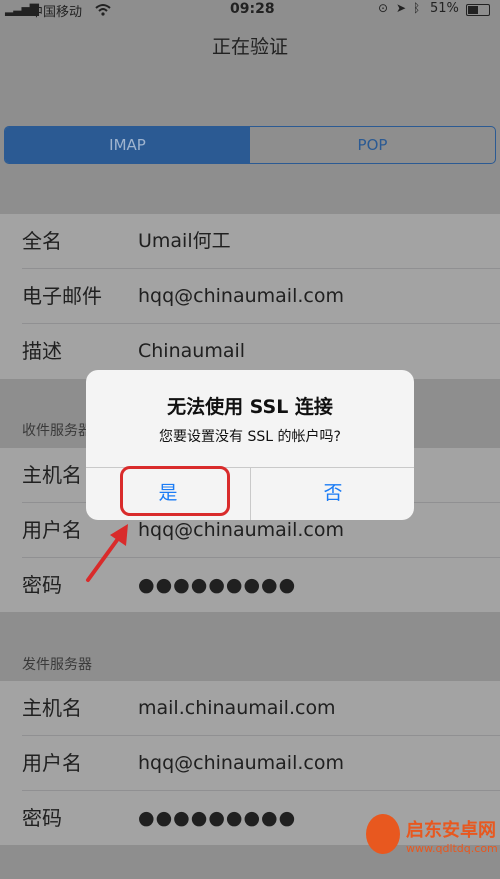  I want to click on outgoing-hostname-row: 主机名 mail.chinaumail.com, so click(250, 708).